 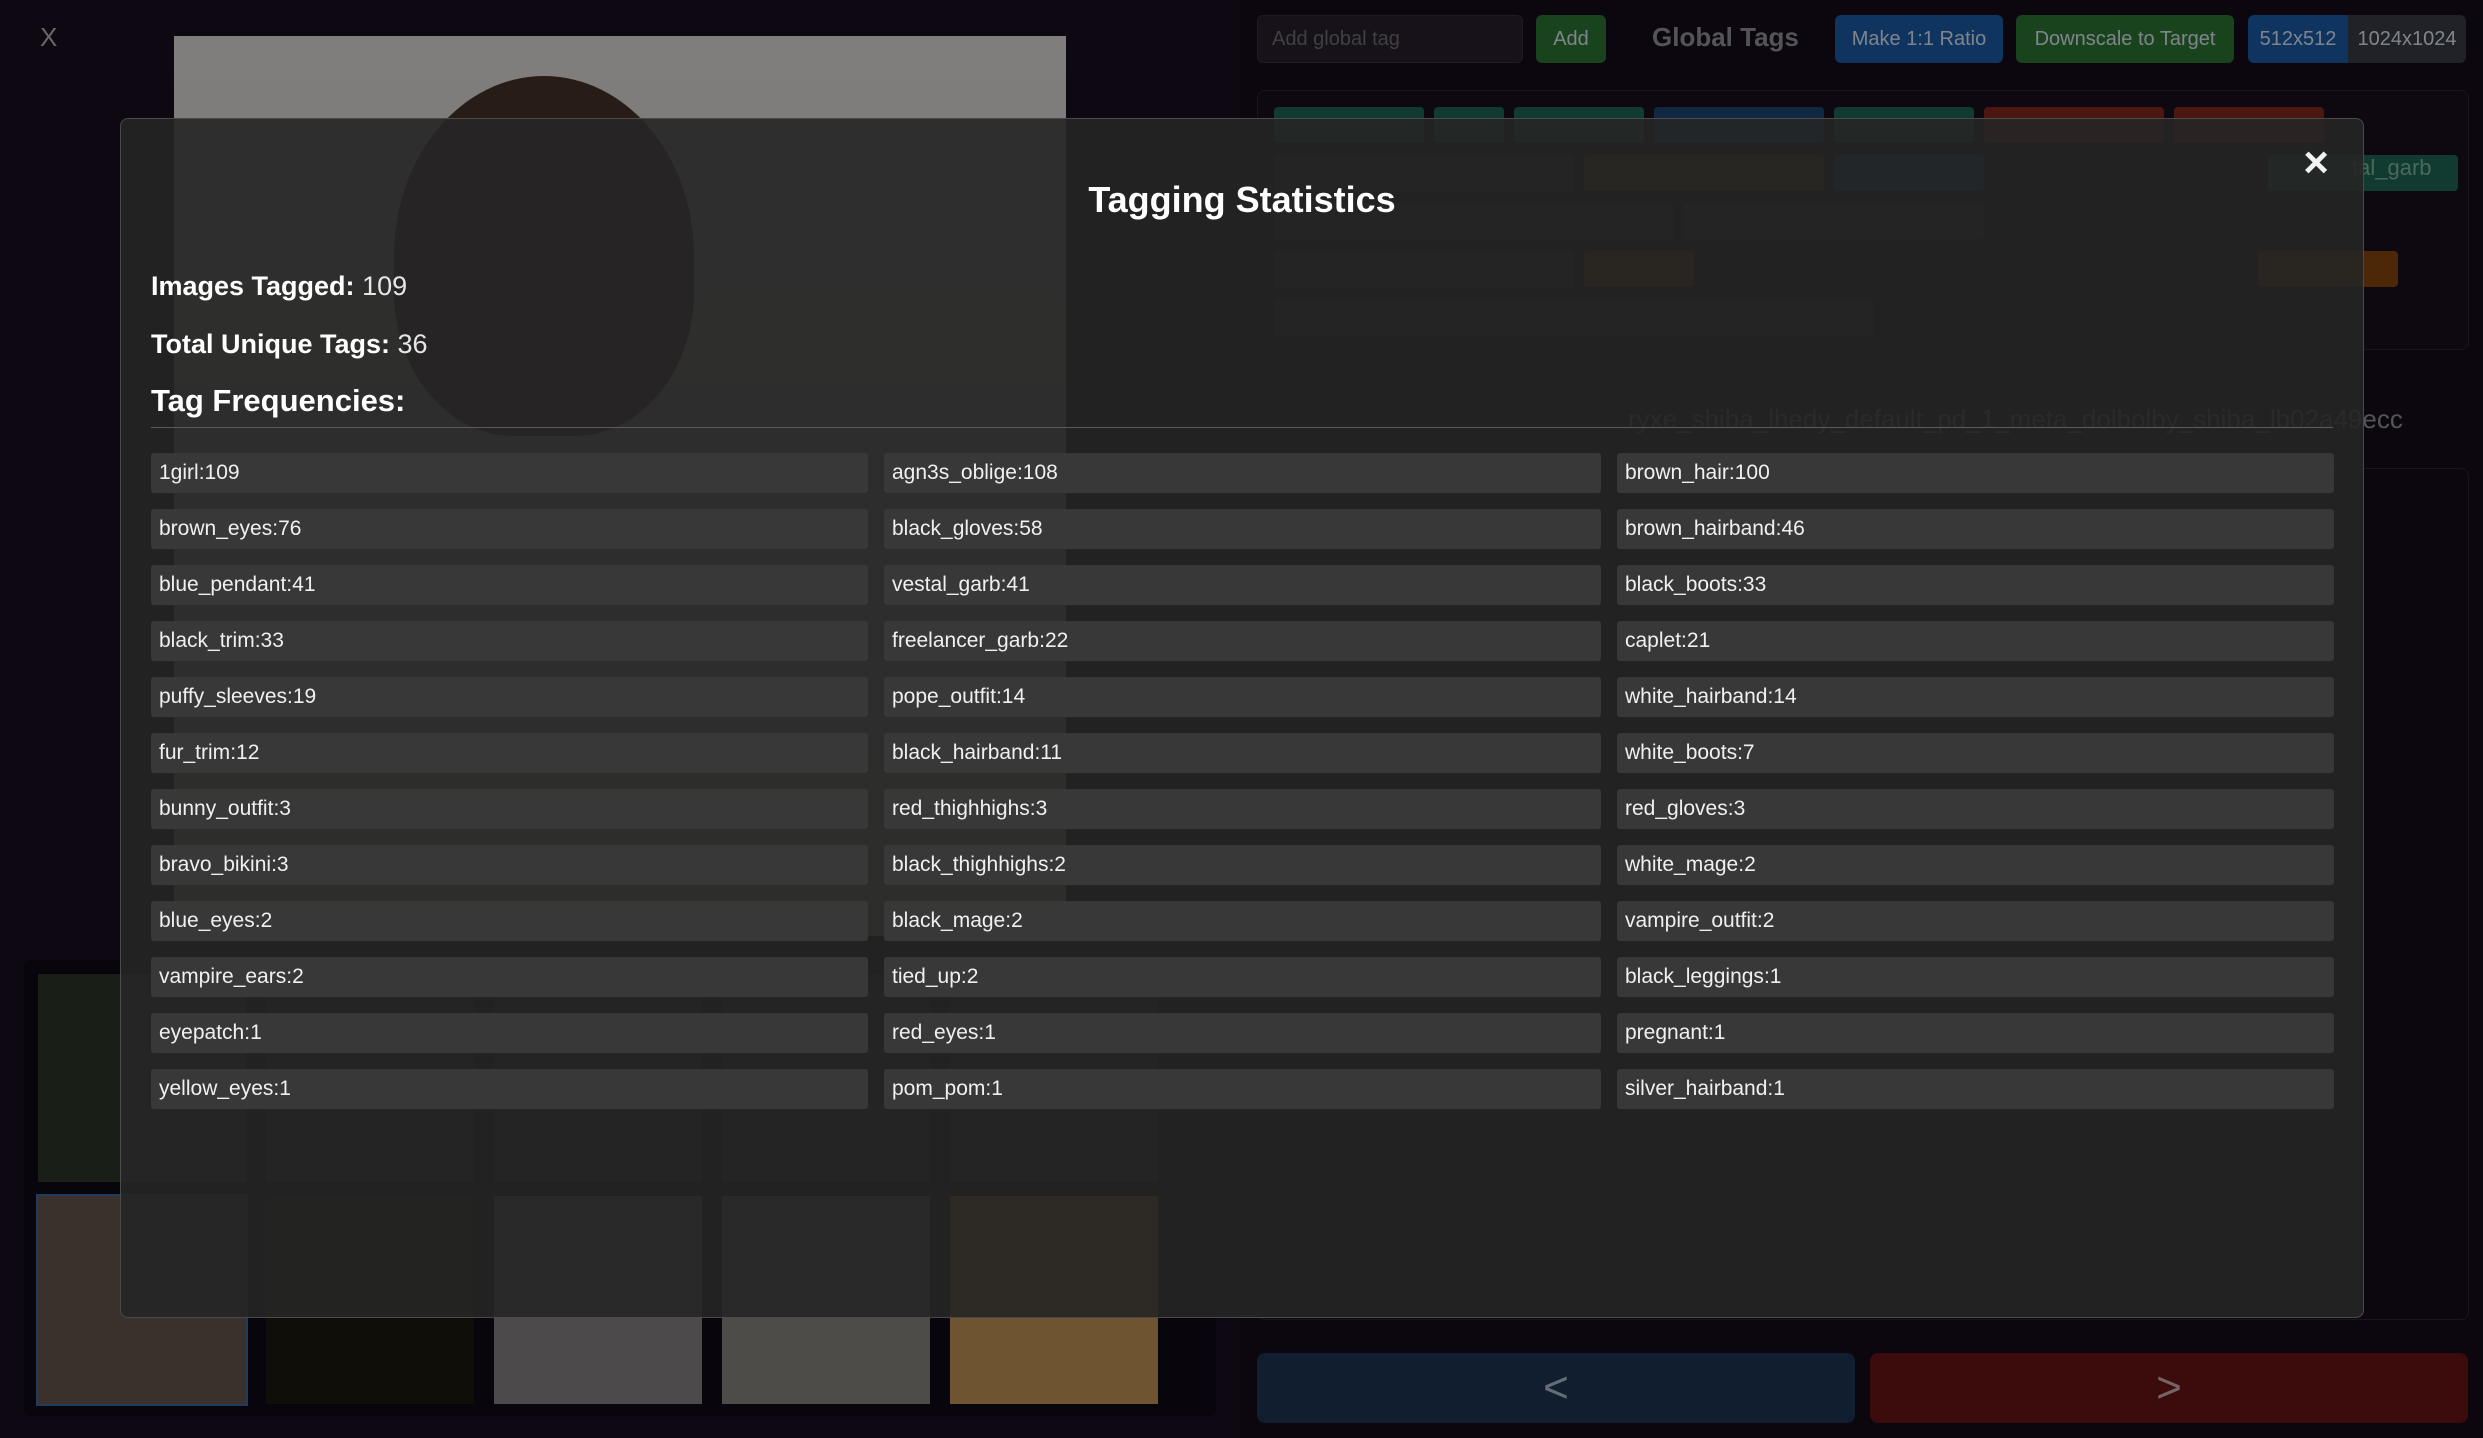 What do you see at coordinates (1752, 472) in the screenshot?
I see `tag-count: 100` at bounding box center [1752, 472].